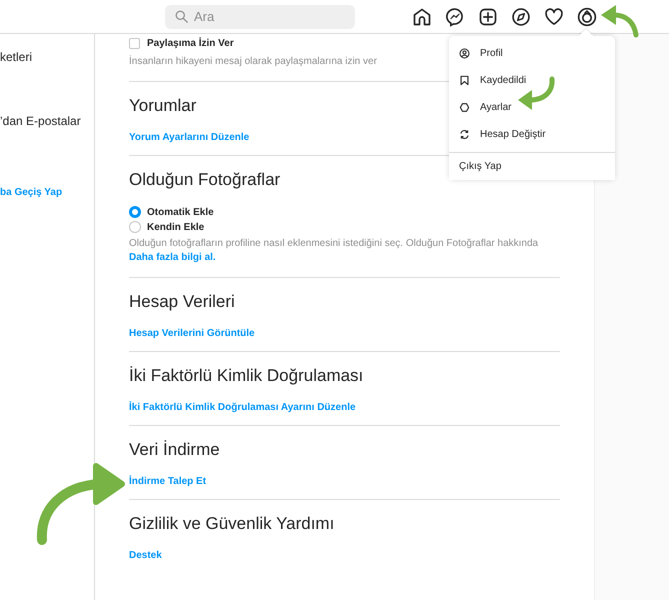 The height and width of the screenshot is (600, 669). Describe the element at coordinates (204, 180) in the screenshot. I see `section-title: Olduğun Fotoğraflar` at that location.